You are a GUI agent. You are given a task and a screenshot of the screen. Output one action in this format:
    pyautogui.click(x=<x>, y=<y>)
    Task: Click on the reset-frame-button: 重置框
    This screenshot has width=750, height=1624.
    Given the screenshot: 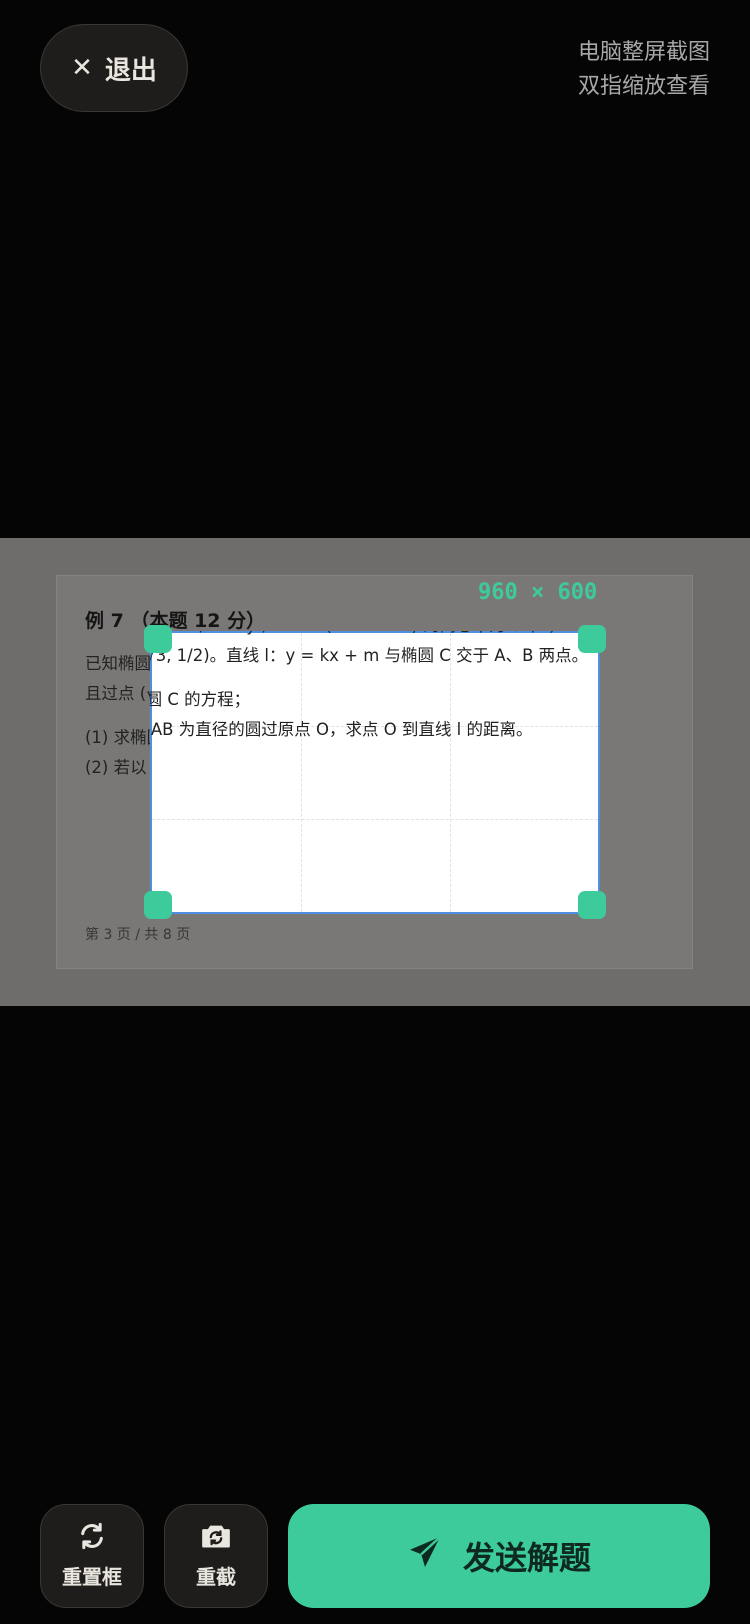 What is the action you would take?
    pyautogui.click(x=92, y=1556)
    